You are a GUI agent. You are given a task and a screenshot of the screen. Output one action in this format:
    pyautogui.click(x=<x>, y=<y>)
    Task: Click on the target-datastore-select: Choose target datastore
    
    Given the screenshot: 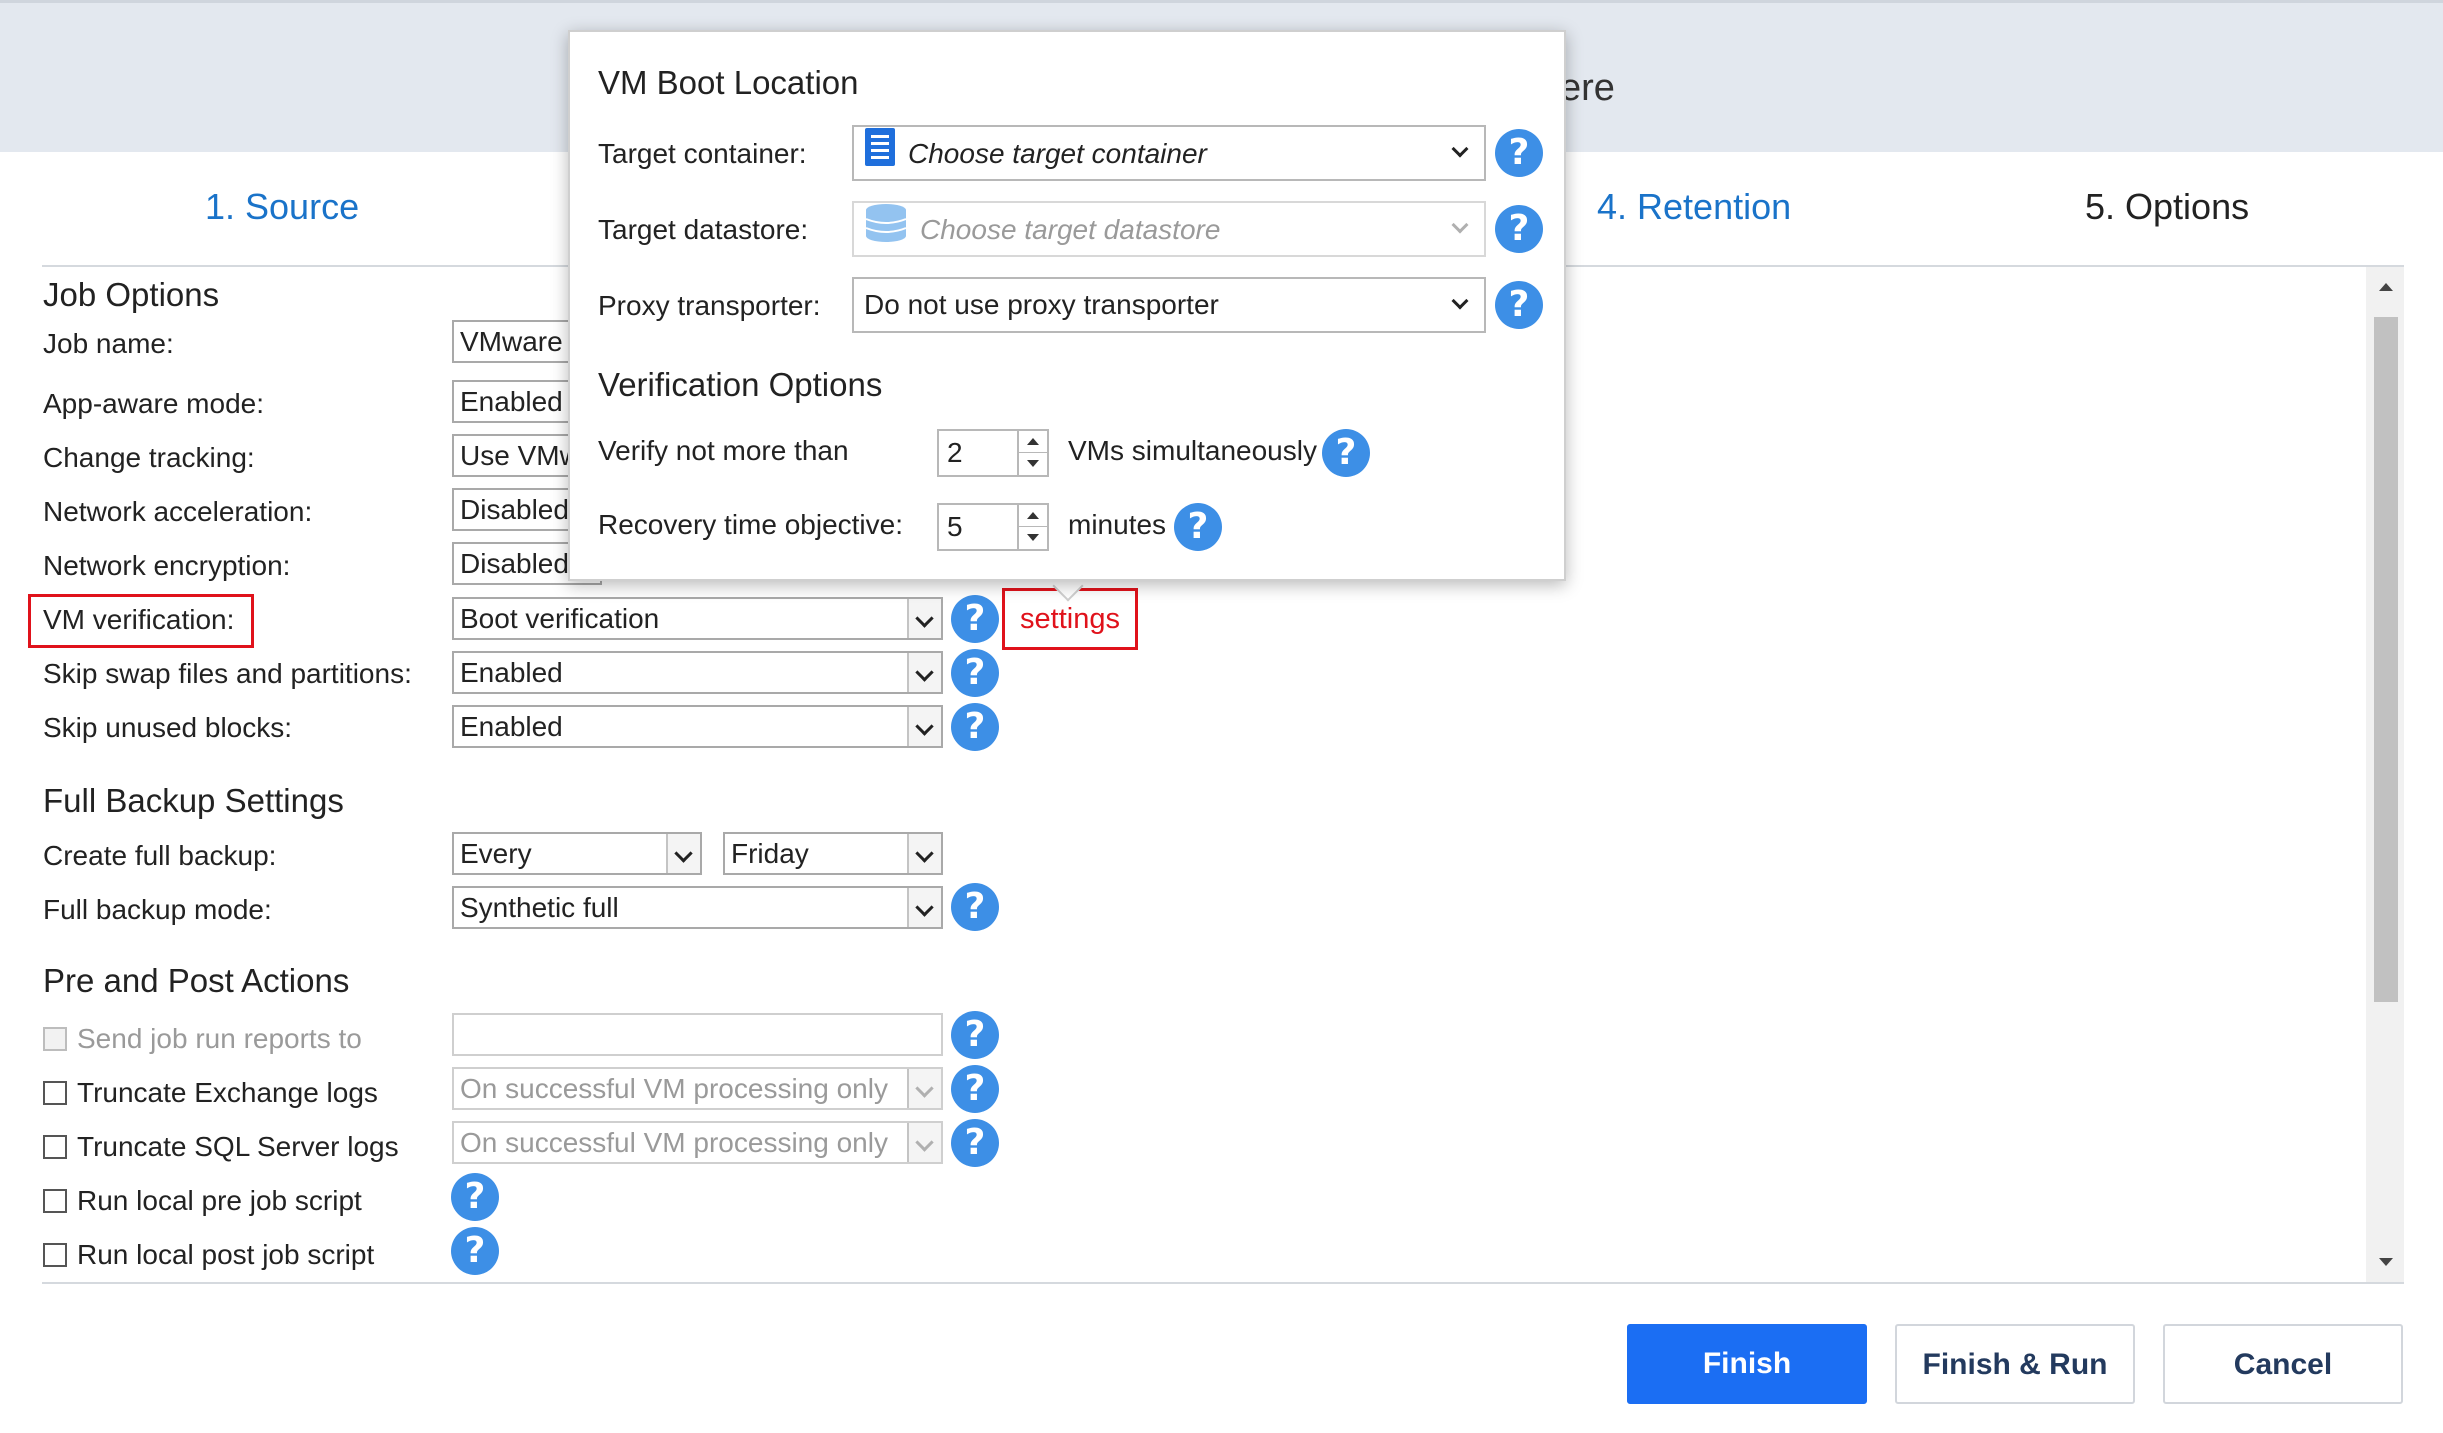 What is the action you would take?
    pyautogui.click(x=1169, y=229)
    